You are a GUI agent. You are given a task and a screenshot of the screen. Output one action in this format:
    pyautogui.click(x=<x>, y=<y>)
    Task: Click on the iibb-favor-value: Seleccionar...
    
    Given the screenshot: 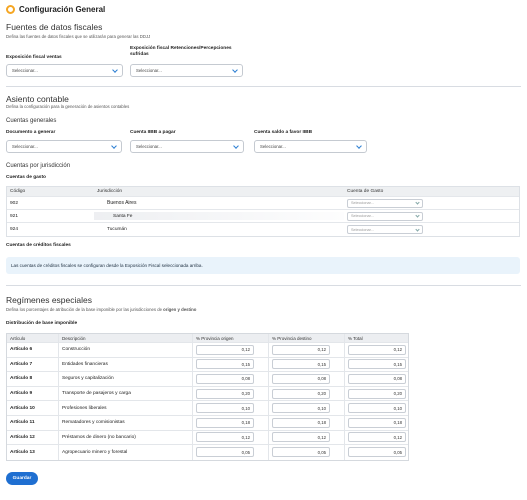 What is the action you would take?
    pyautogui.click(x=273, y=146)
    